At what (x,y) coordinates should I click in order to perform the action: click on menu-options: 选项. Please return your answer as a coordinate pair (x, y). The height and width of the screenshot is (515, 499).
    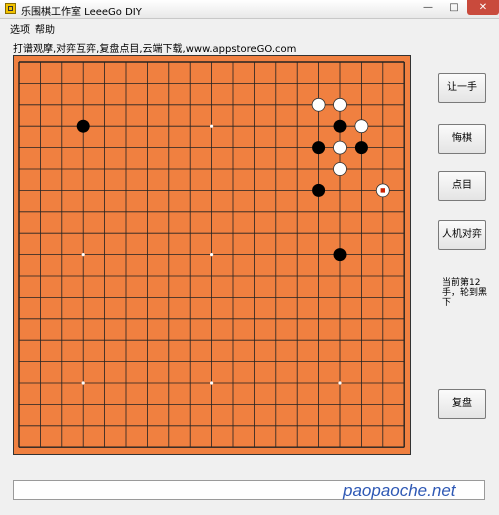
    Looking at the image, I should click on (20, 28).